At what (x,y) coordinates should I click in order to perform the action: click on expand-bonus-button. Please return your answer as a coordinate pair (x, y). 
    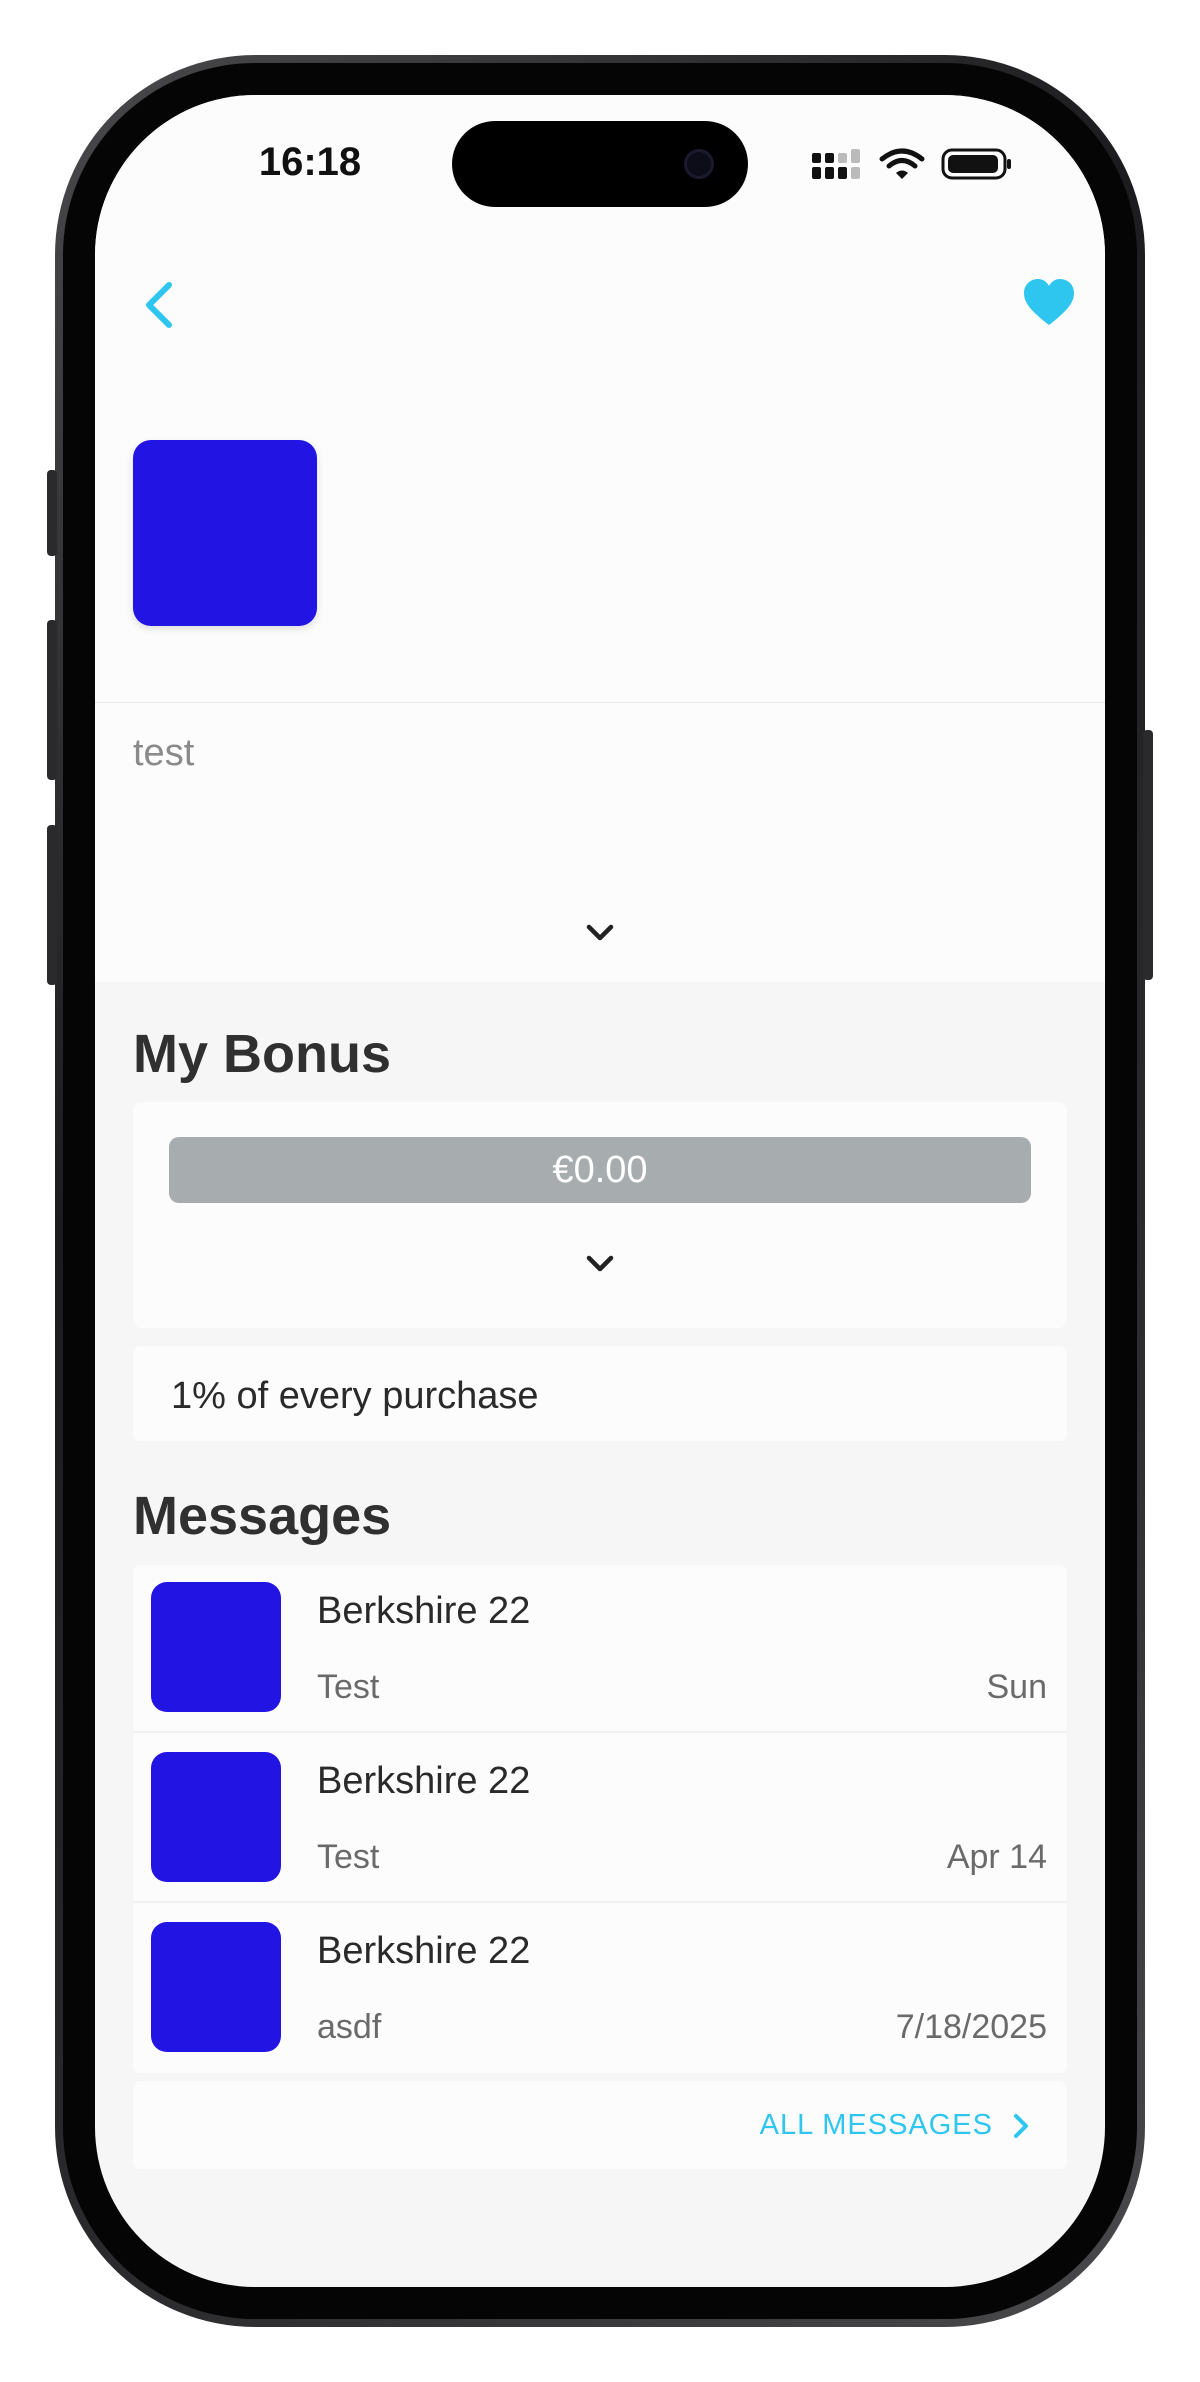
    Looking at the image, I should click on (600, 1264).